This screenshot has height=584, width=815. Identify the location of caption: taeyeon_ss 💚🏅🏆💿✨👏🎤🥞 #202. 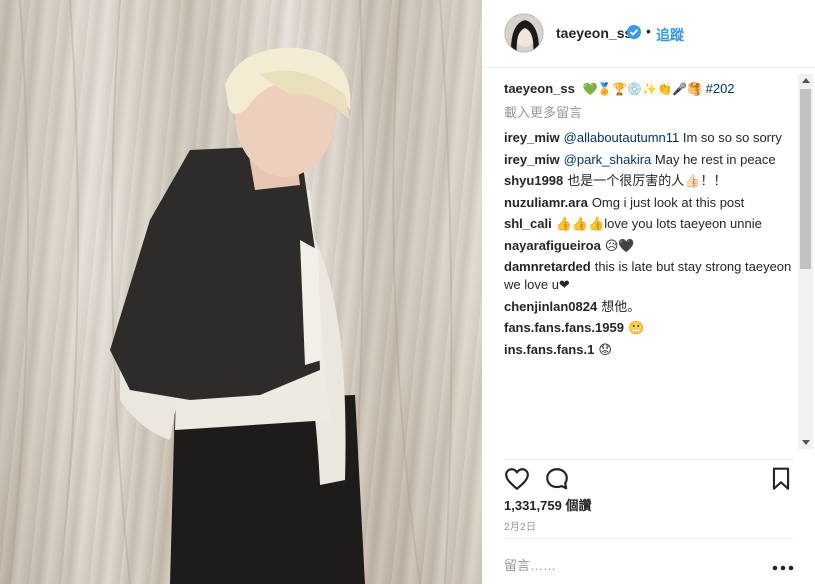
(649, 89).